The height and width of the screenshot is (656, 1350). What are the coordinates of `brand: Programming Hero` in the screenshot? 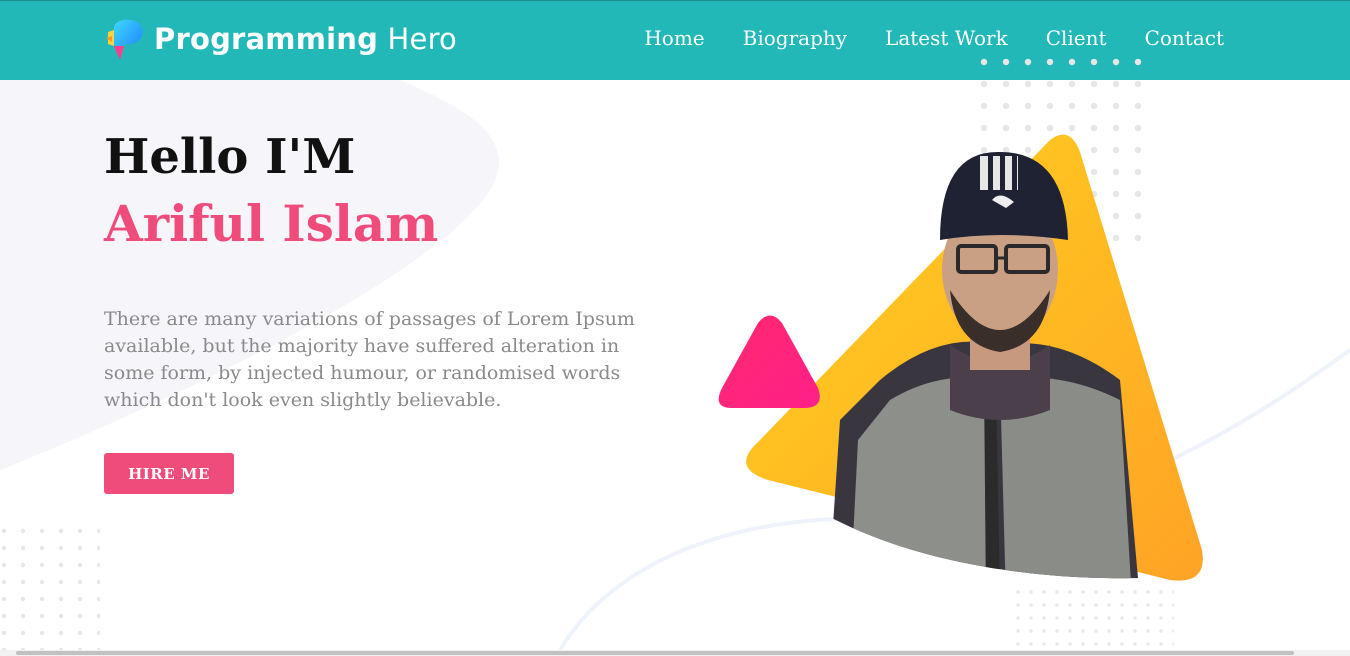 It's located at (280, 39).